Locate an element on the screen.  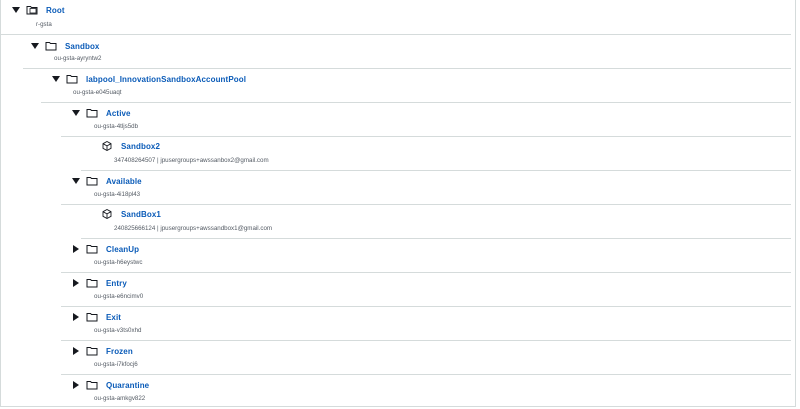
tree-node-cleanup-name: CleanUp is located at coordinates (122, 249).